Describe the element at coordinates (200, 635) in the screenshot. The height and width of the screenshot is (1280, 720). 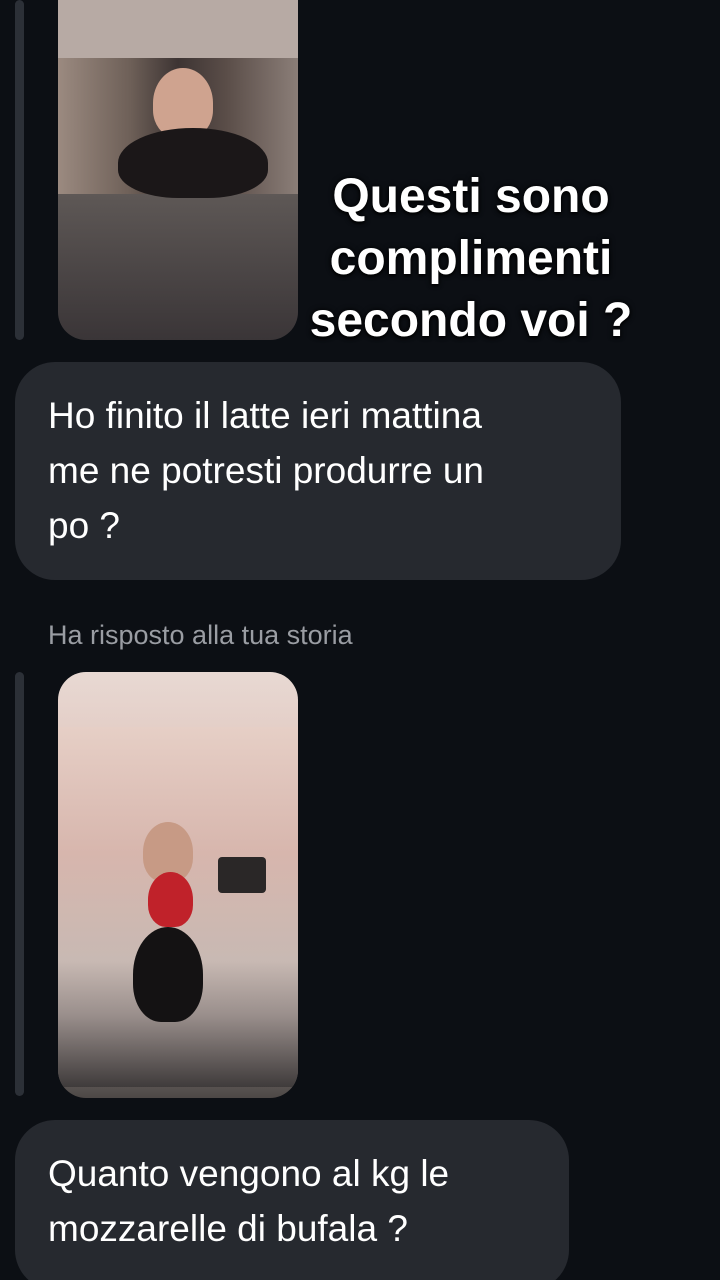
I see `reply-note: Ha risposto alla tua storia` at that location.